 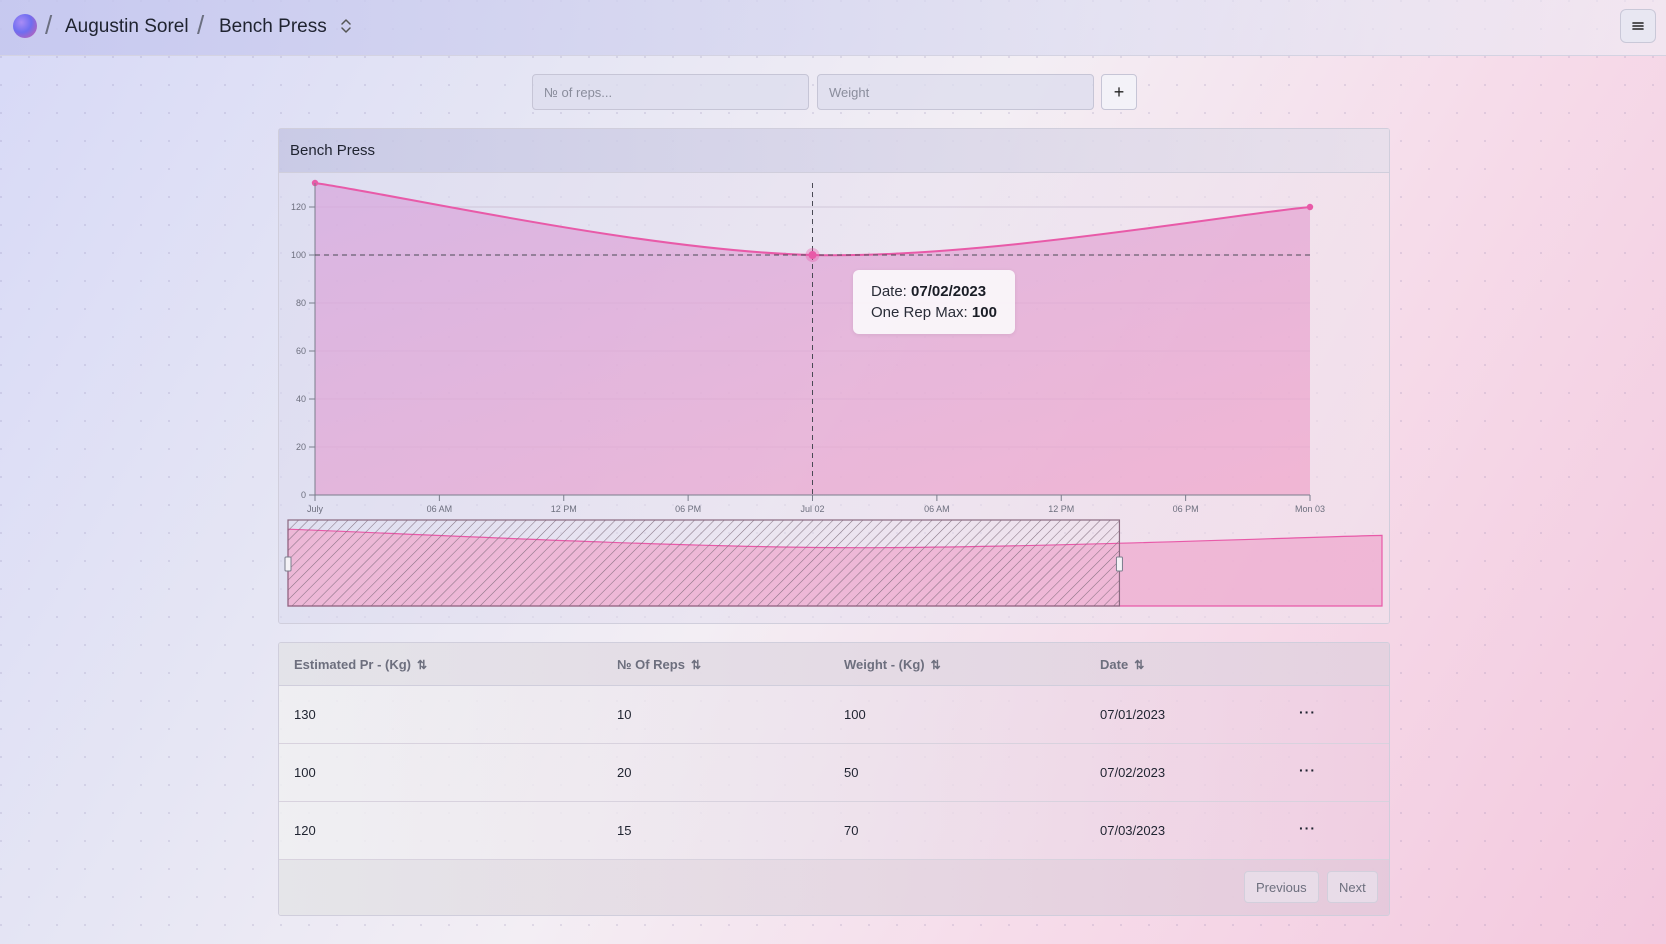 What do you see at coordinates (812, 255) in the screenshot?
I see `active-point` at bounding box center [812, 255].